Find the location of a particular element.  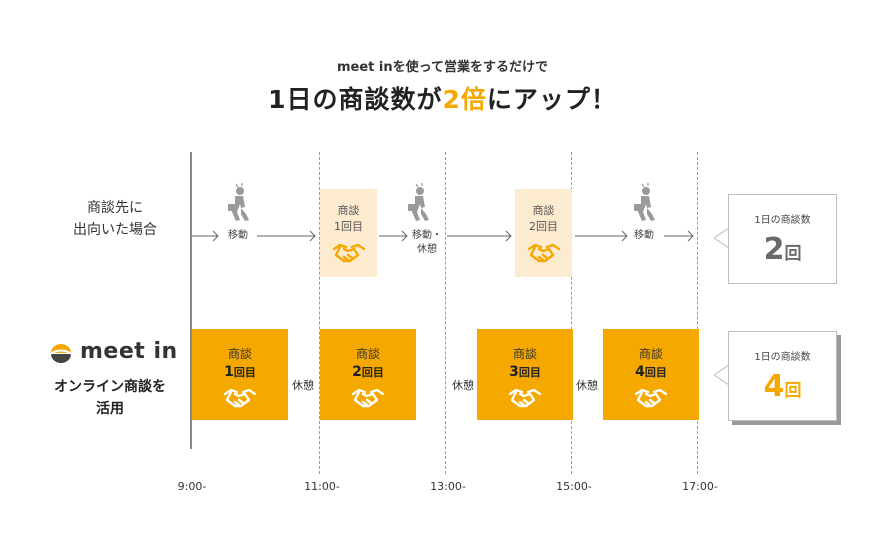

online-total-callout: 1日の商談数 4回 is located at coordinates (782, 376).